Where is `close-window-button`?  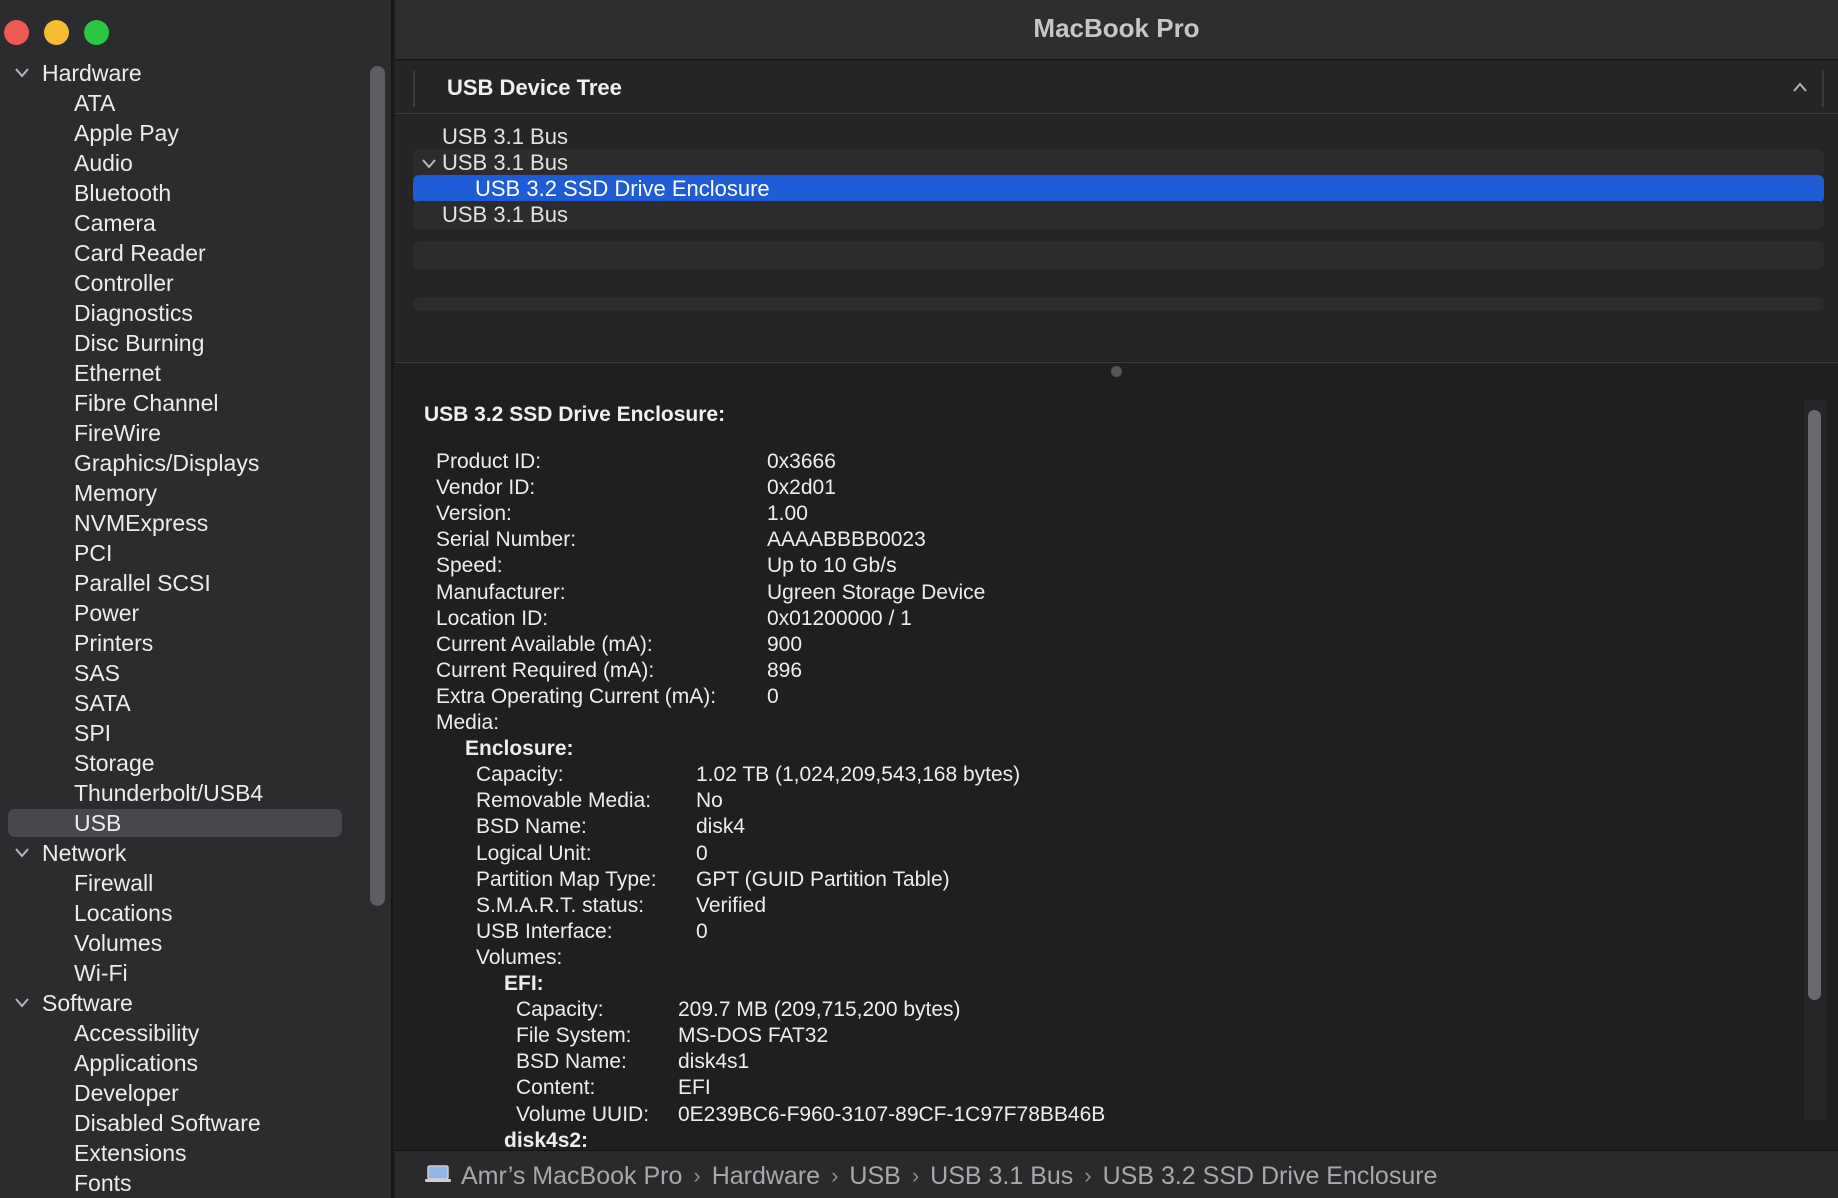 close-window-button is located at coordinates (16, 32).